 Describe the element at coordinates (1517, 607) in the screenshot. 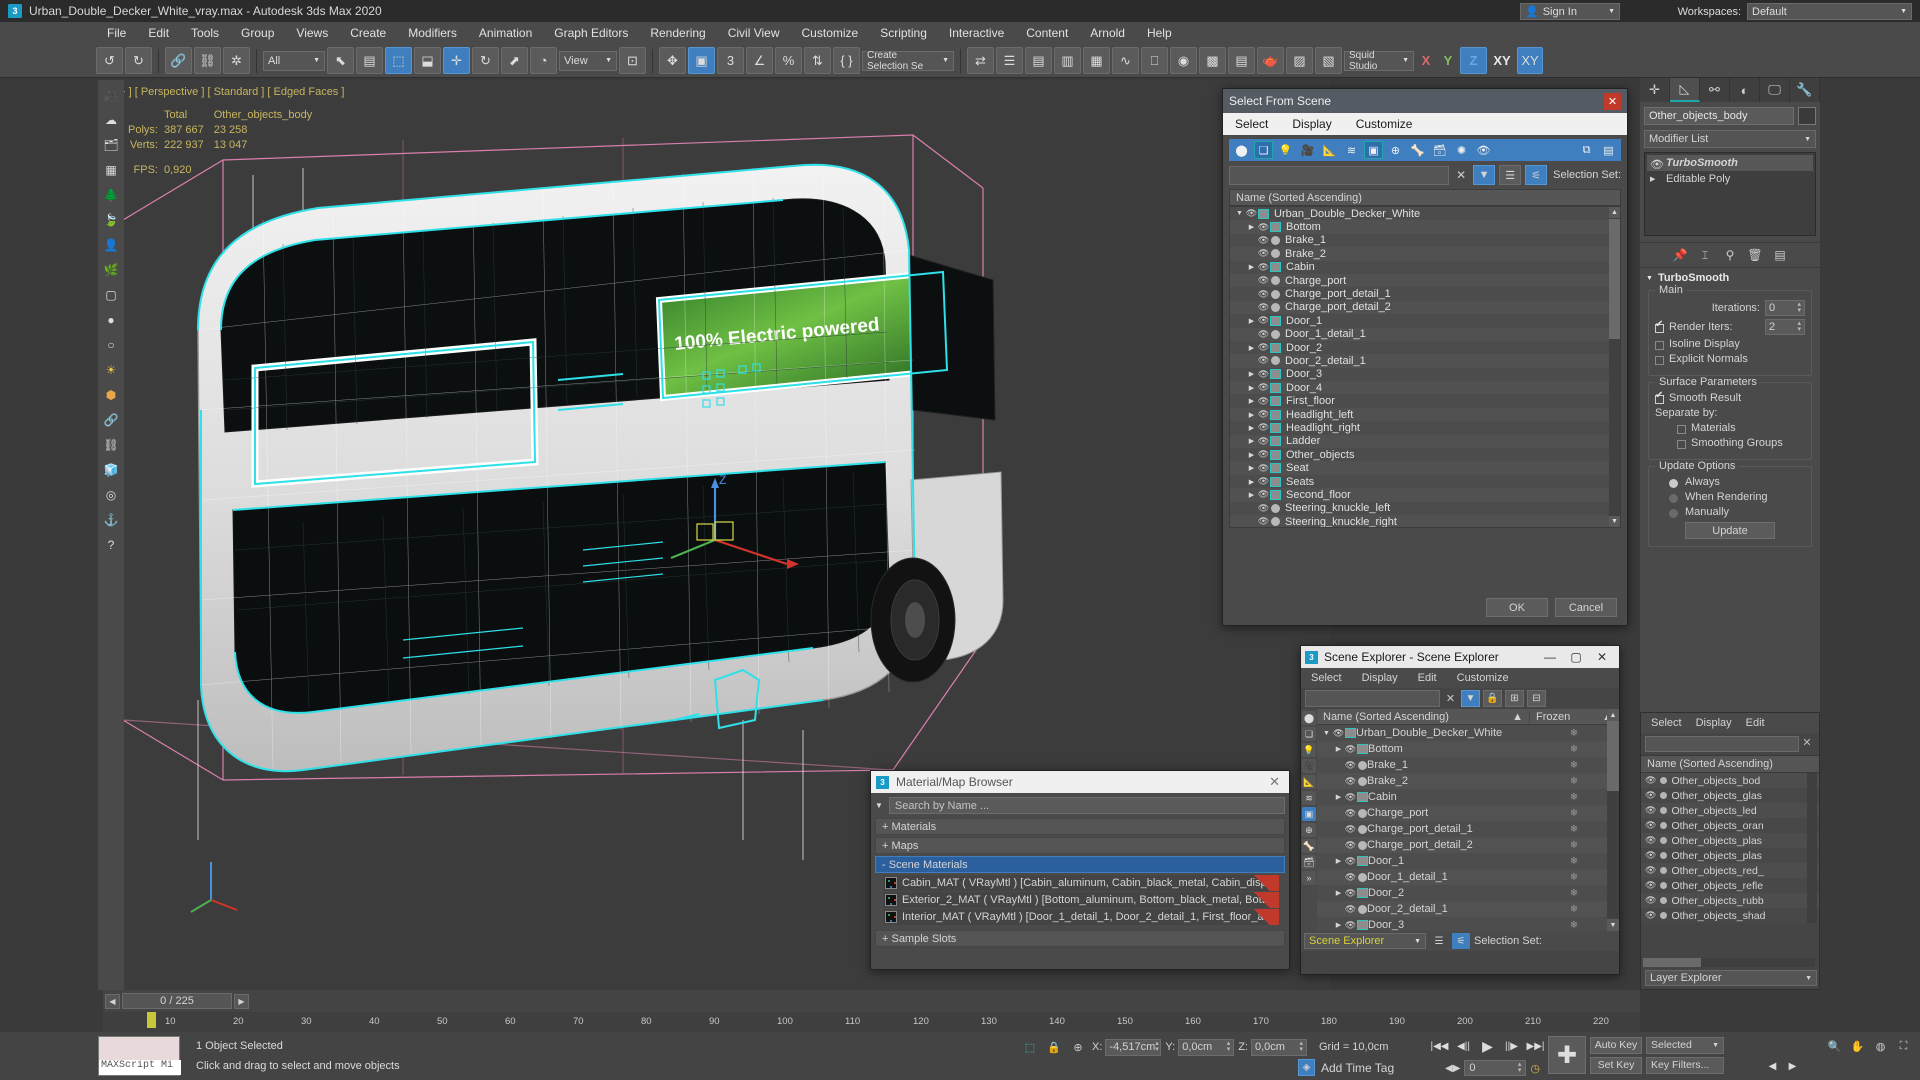

I see `ok-button: OK` at that location.